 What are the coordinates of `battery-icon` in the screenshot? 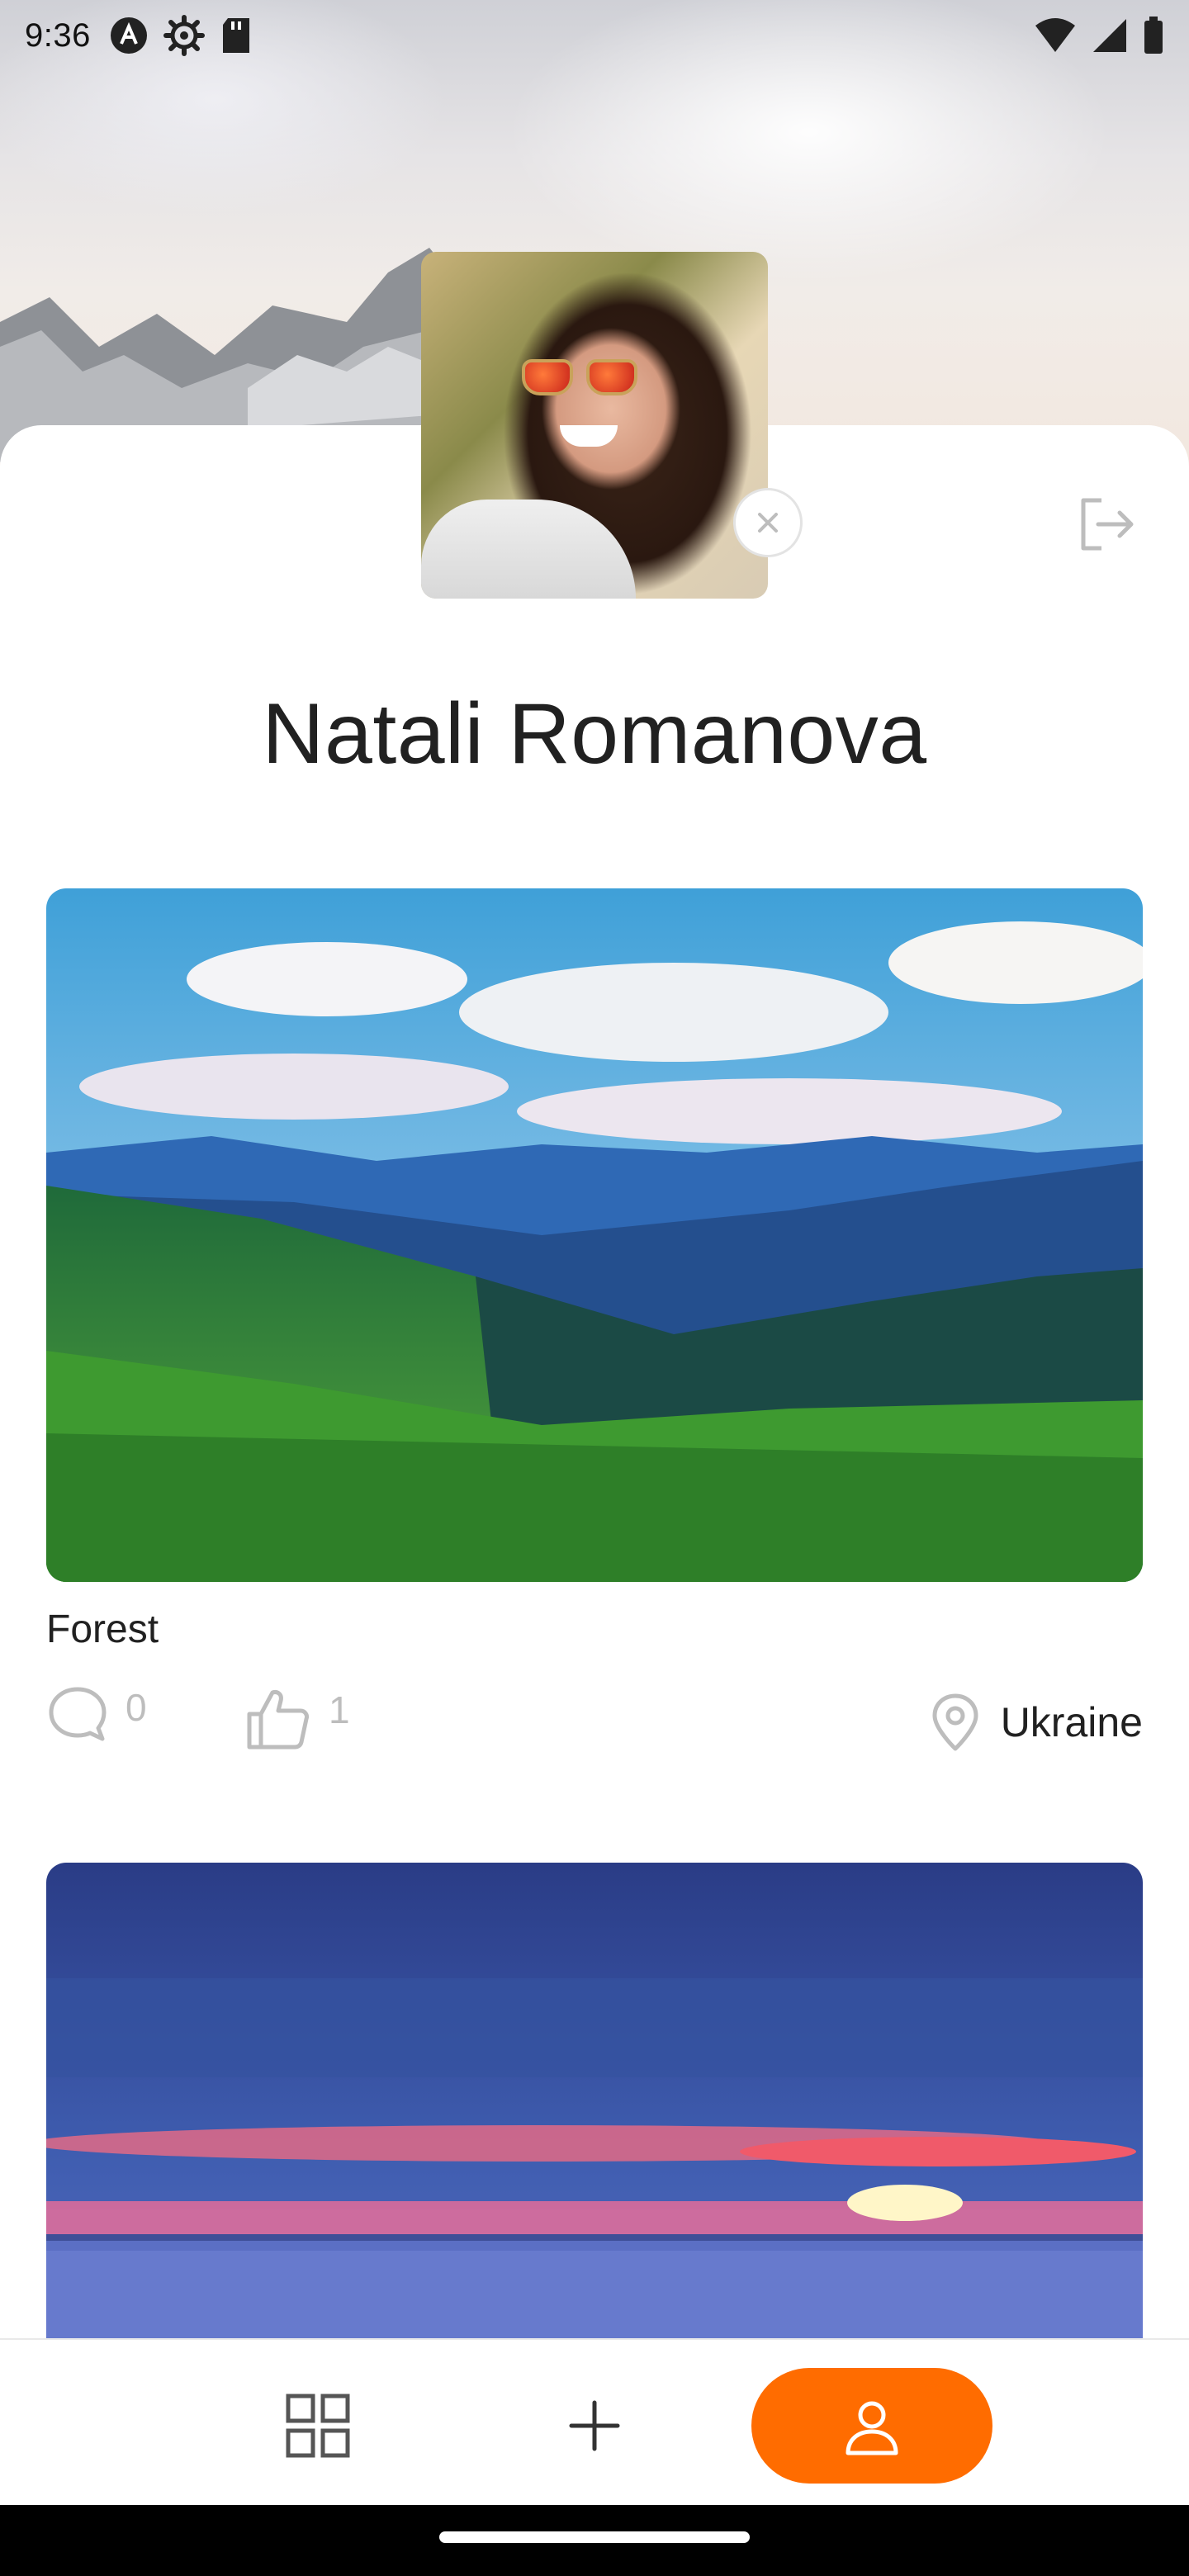 It's located at (1153, 35).